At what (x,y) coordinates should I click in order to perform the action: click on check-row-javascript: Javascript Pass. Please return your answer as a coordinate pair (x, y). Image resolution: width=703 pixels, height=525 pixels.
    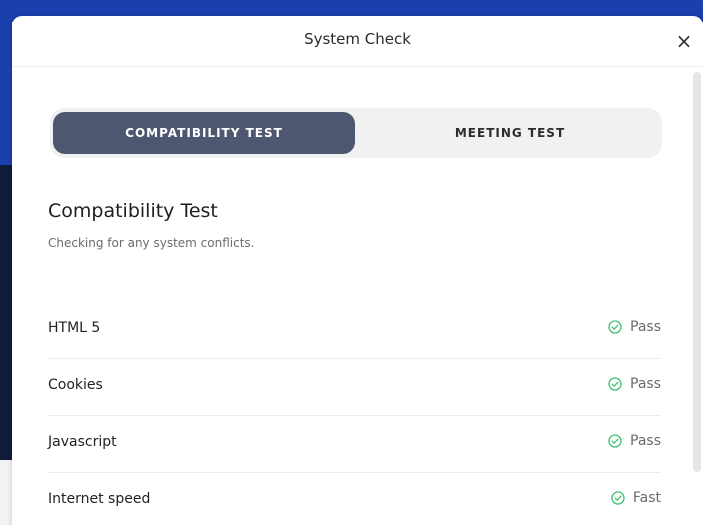
    Looking at the image, I should click on (354, 444).